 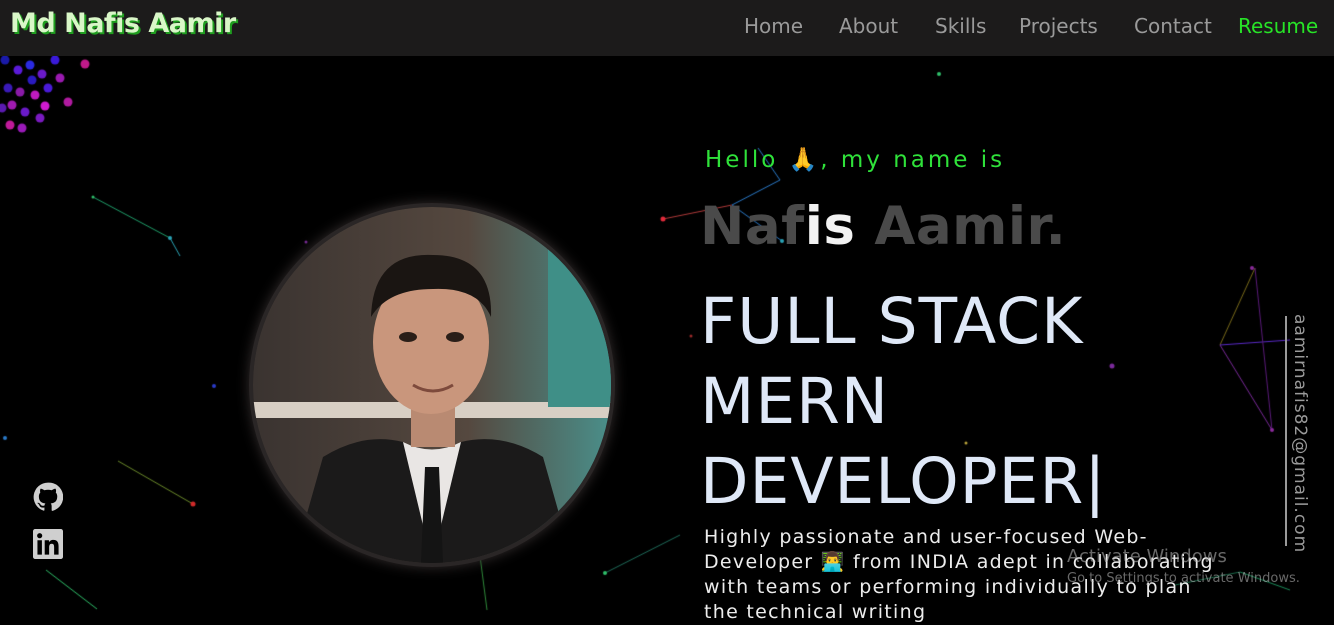 What do you see at coordinates (123, 23) in the screenshot?
I see `brand-logo: Md Nafis Aamir` at bounding box center [123, 23].